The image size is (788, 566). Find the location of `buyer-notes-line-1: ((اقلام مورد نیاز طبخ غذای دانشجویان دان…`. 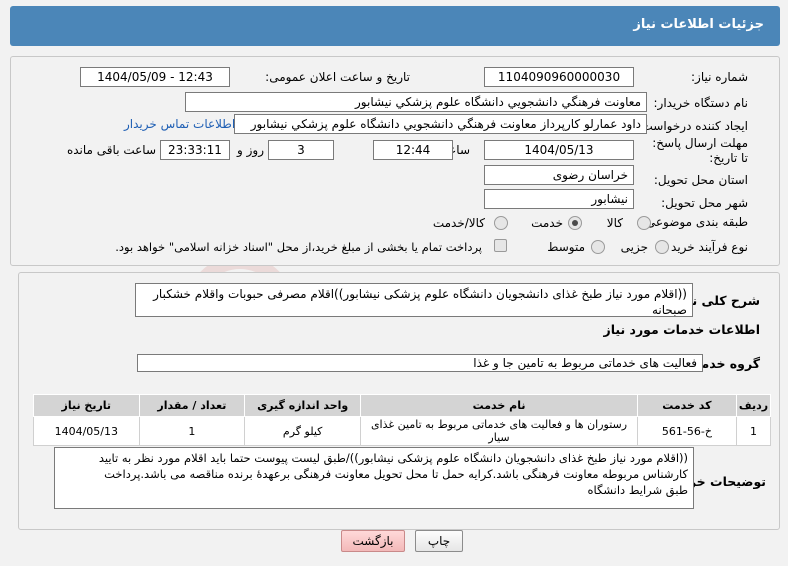

buyer-notes-line-1: ((اقلام مورد نیاز طبخ غذای دانشجویان دان… is located at coordinates (393, 458).